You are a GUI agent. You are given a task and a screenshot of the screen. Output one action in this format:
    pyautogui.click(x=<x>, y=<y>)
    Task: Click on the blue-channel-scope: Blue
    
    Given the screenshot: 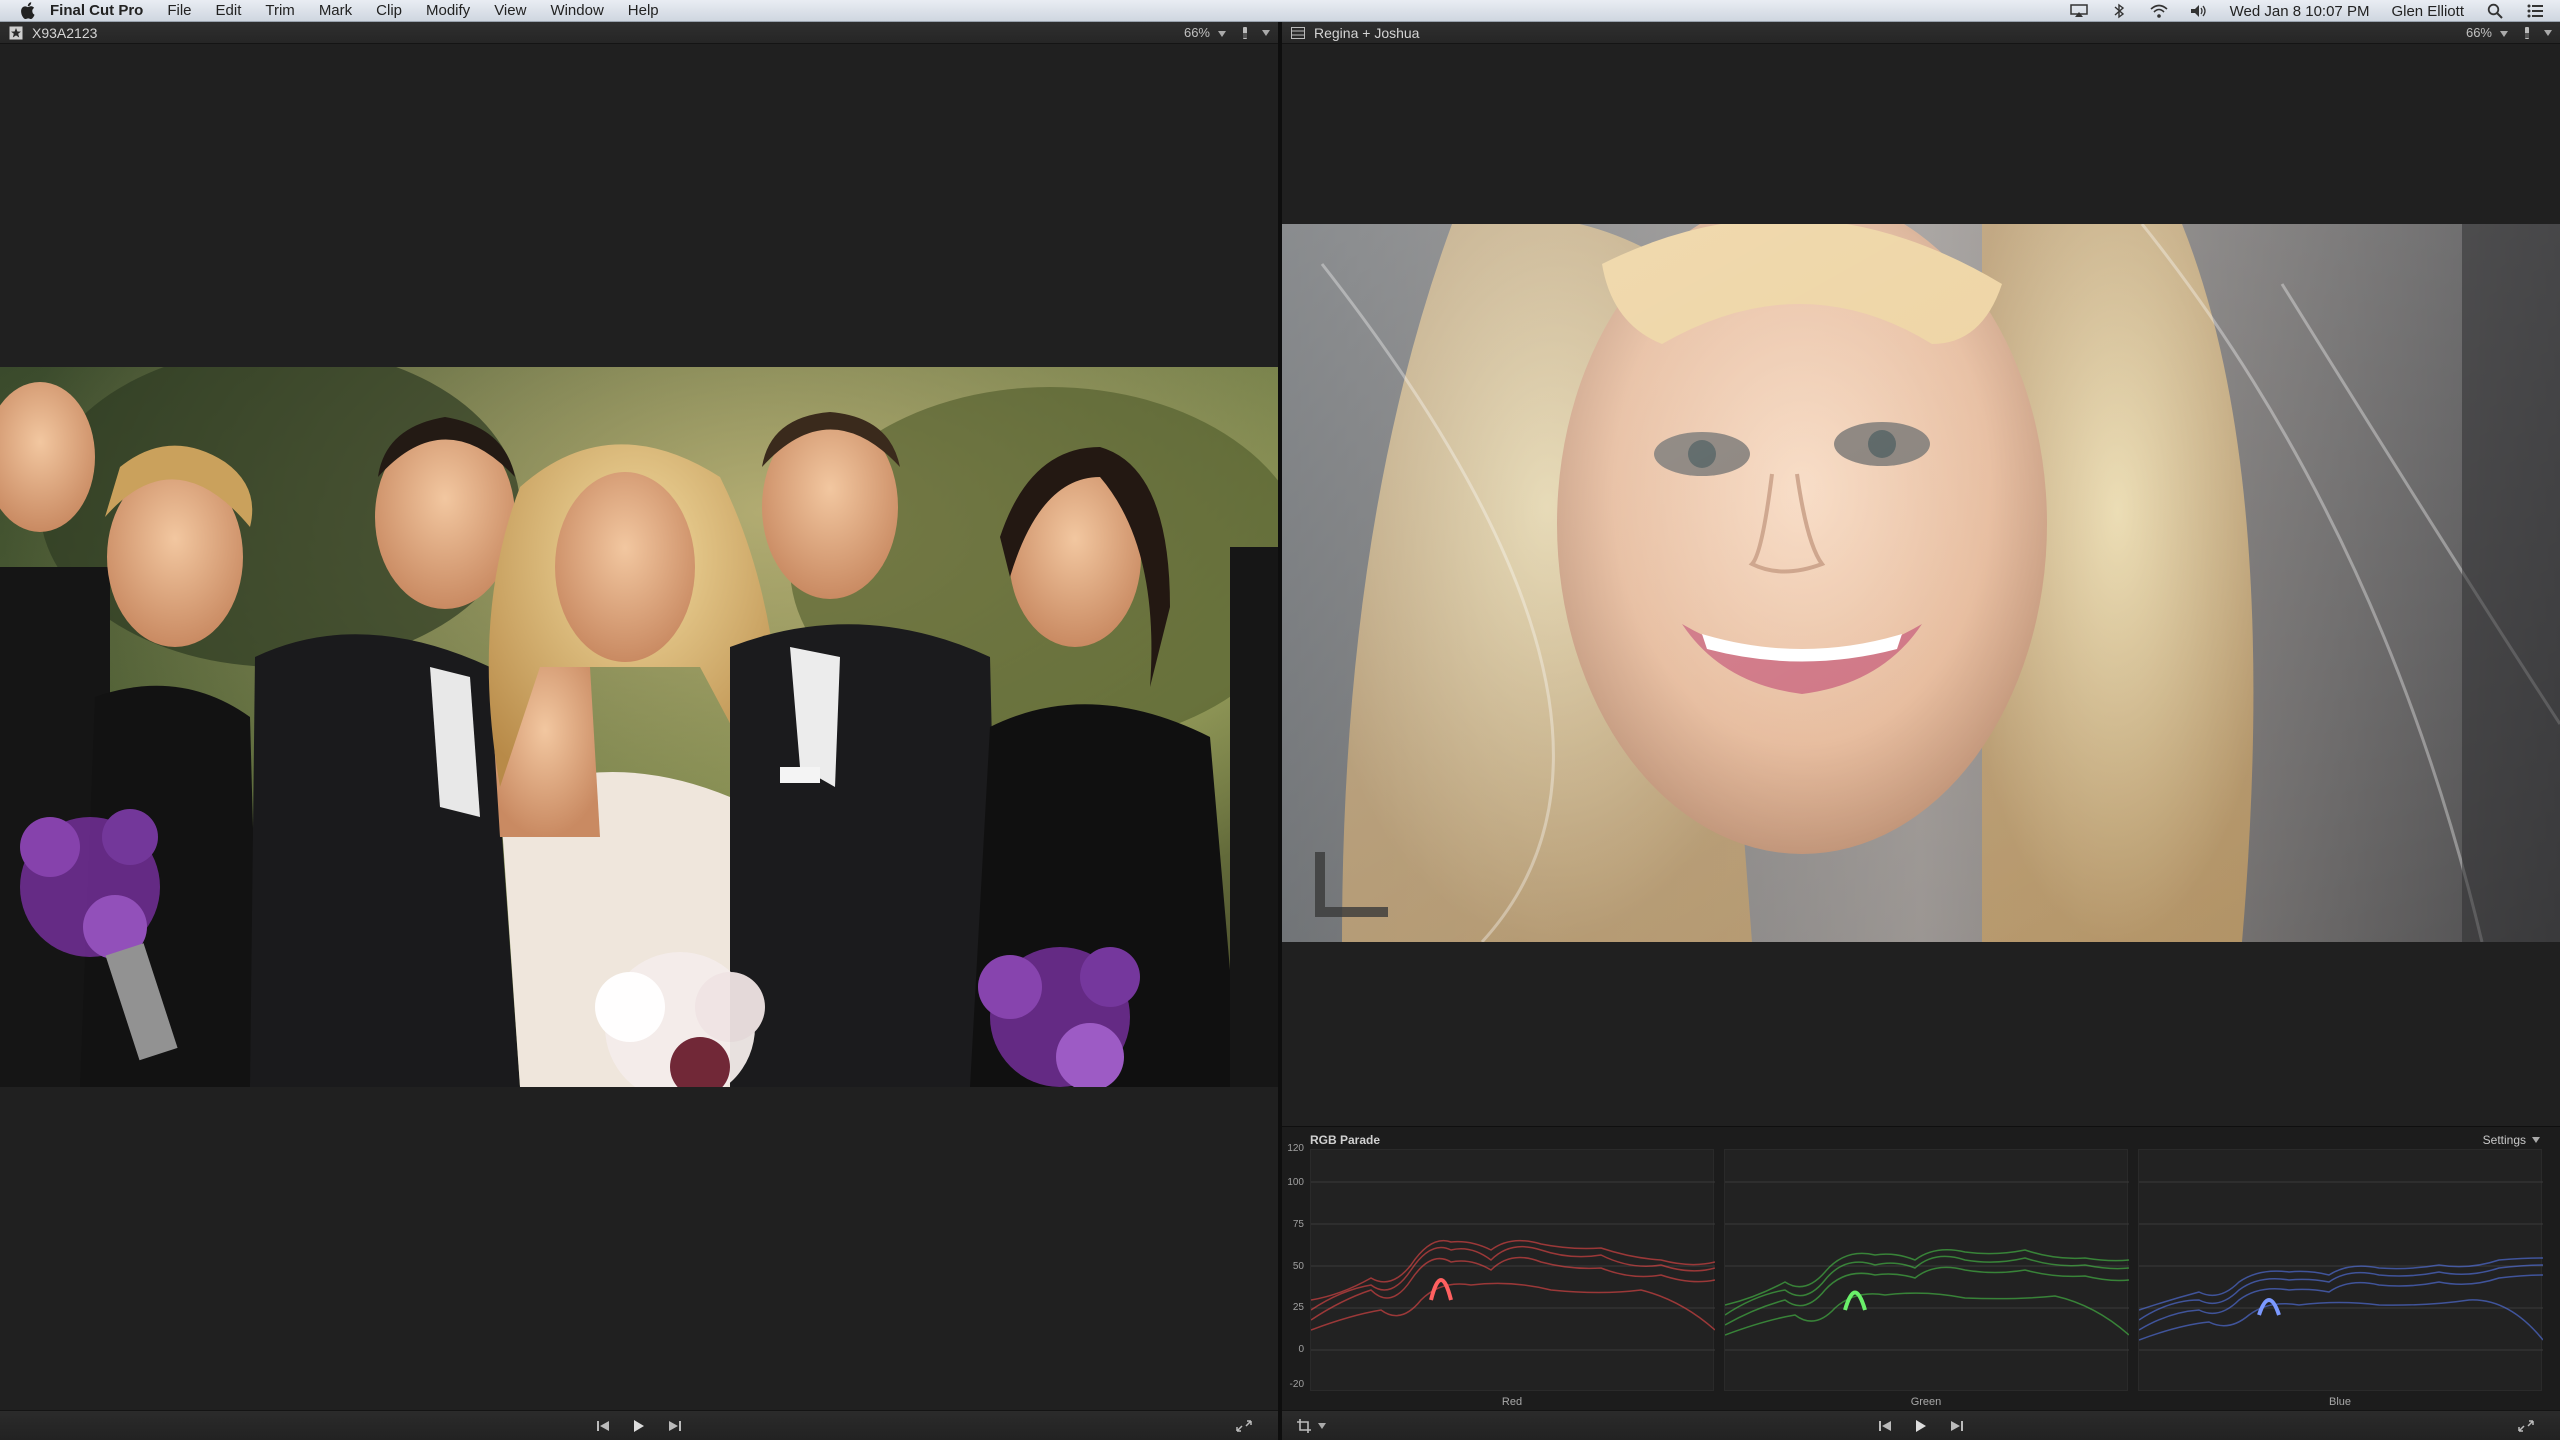 What is the action you would take?
    pyautogui.click(x=2340, y=1278)
    